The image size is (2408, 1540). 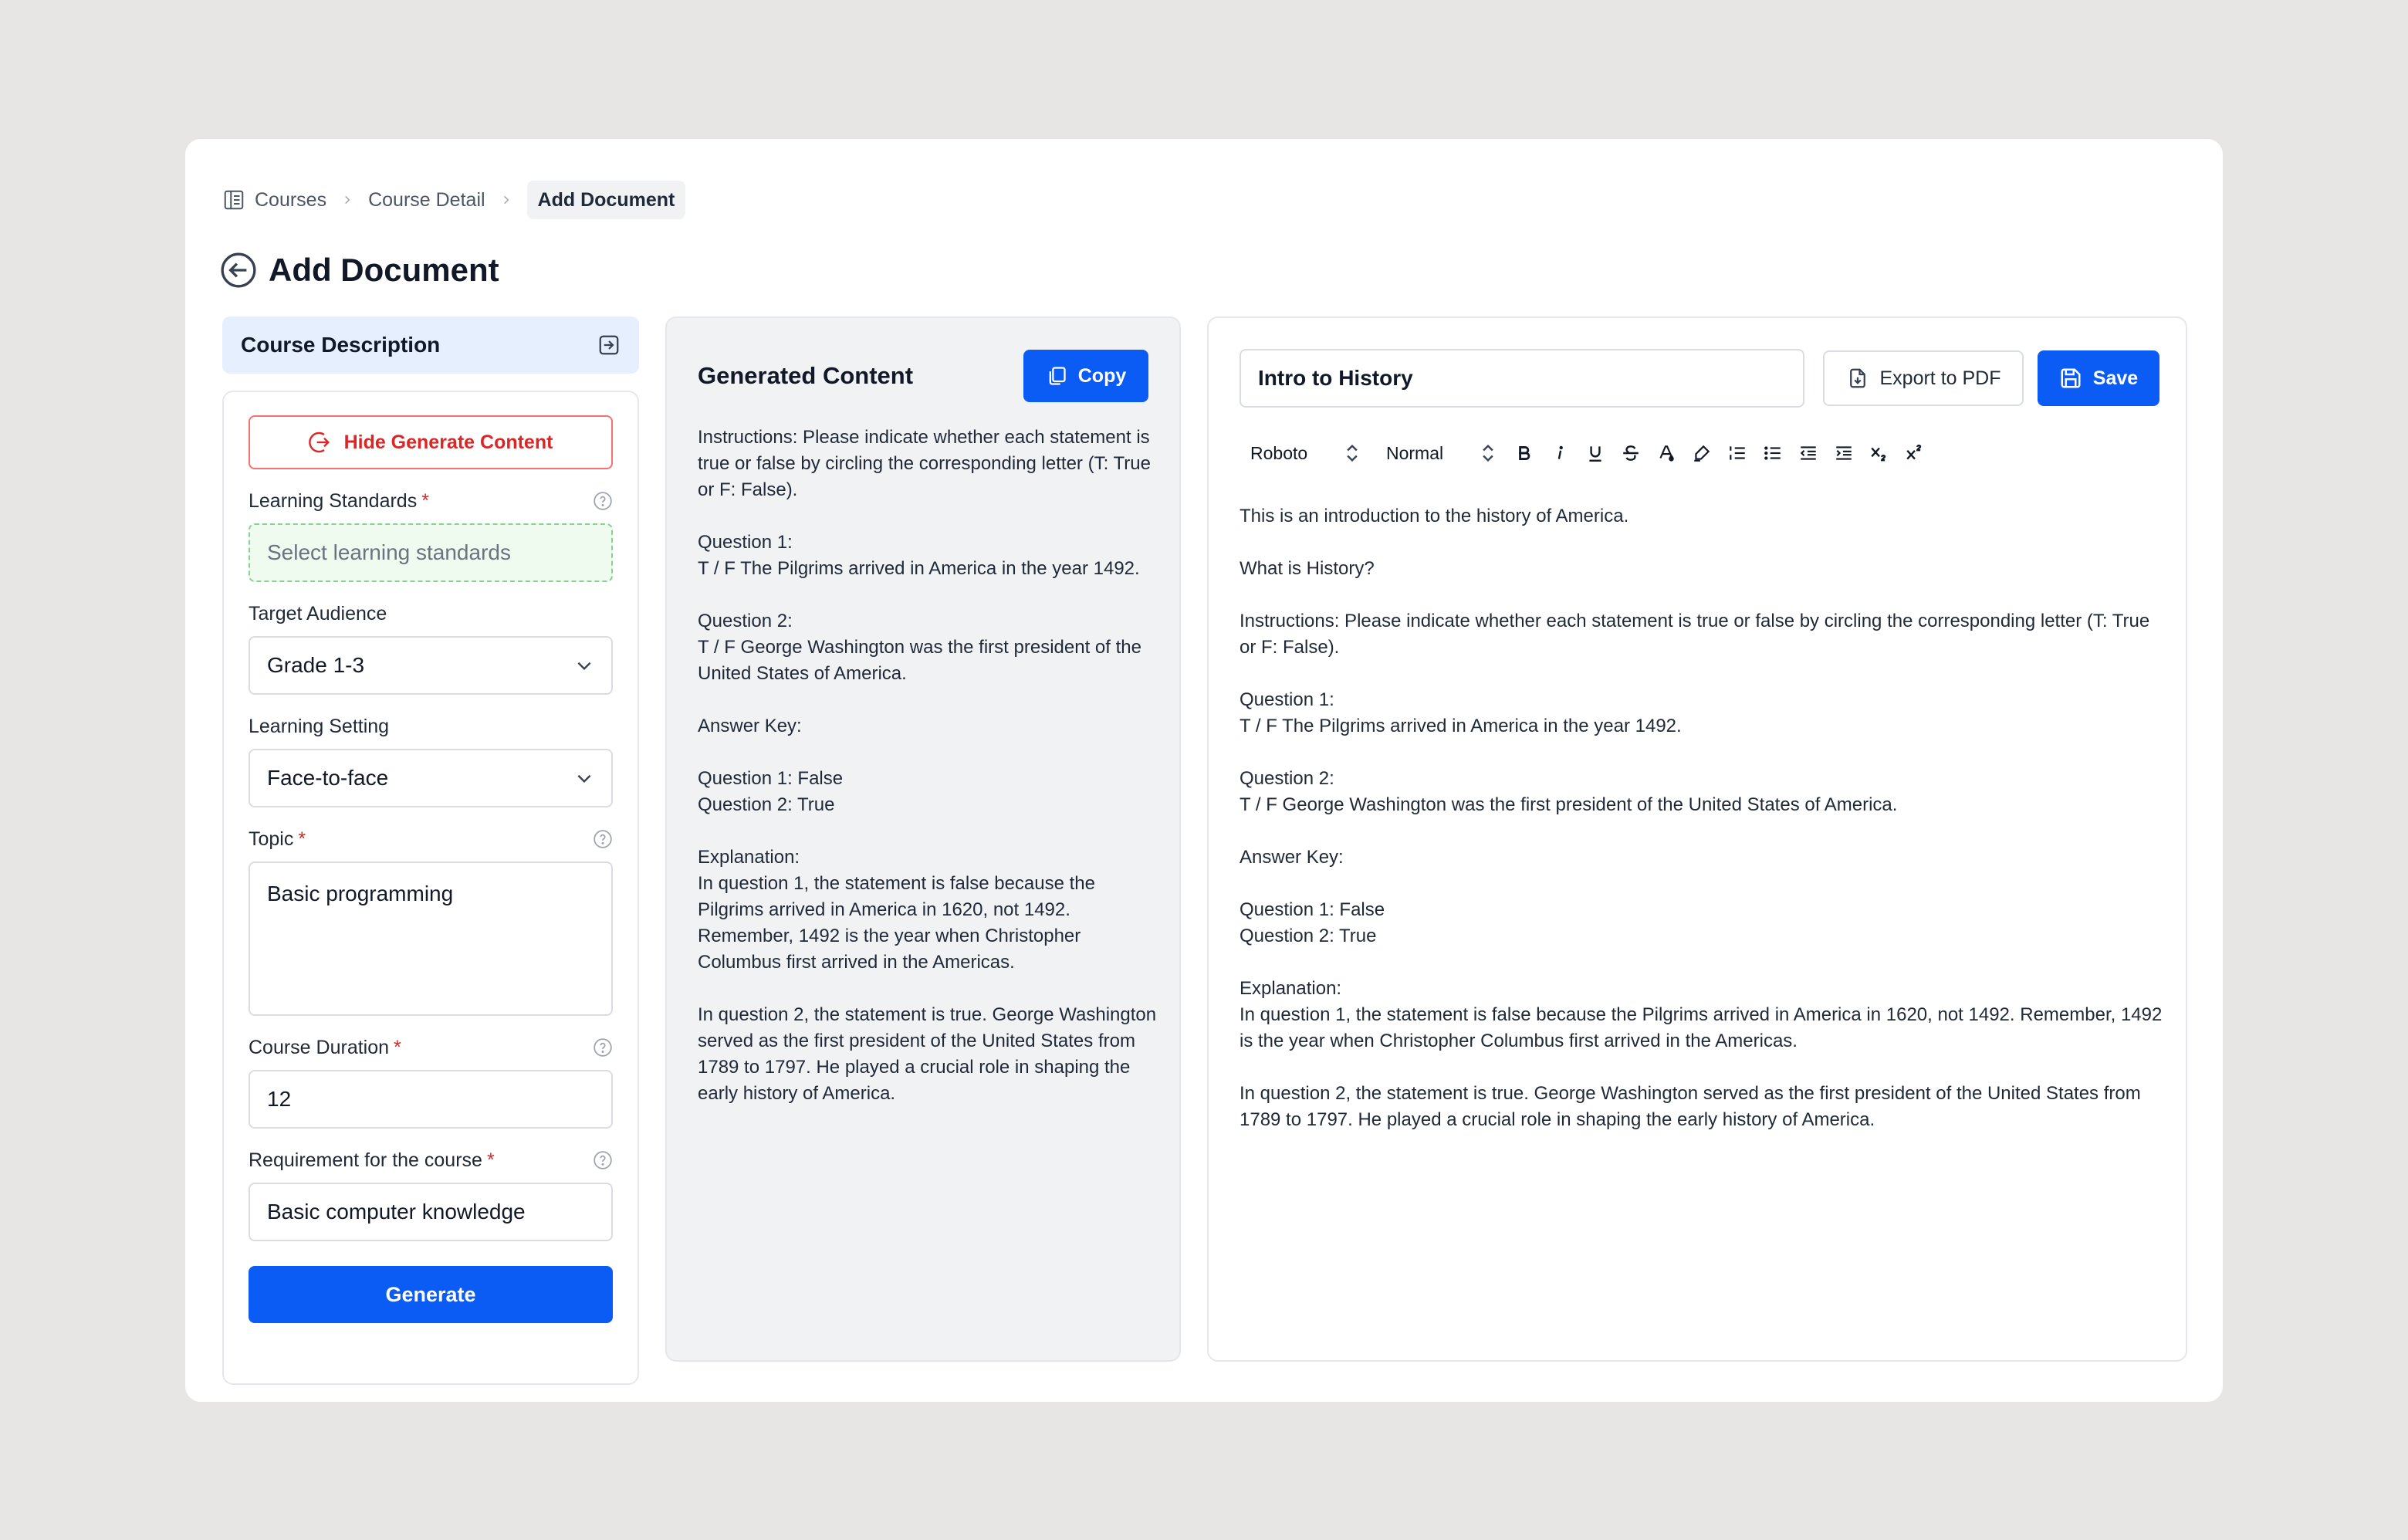 What do you see at coordinates (234, 200) in the screenshot?
I see `book-icon` at bounding box center [234, 200].